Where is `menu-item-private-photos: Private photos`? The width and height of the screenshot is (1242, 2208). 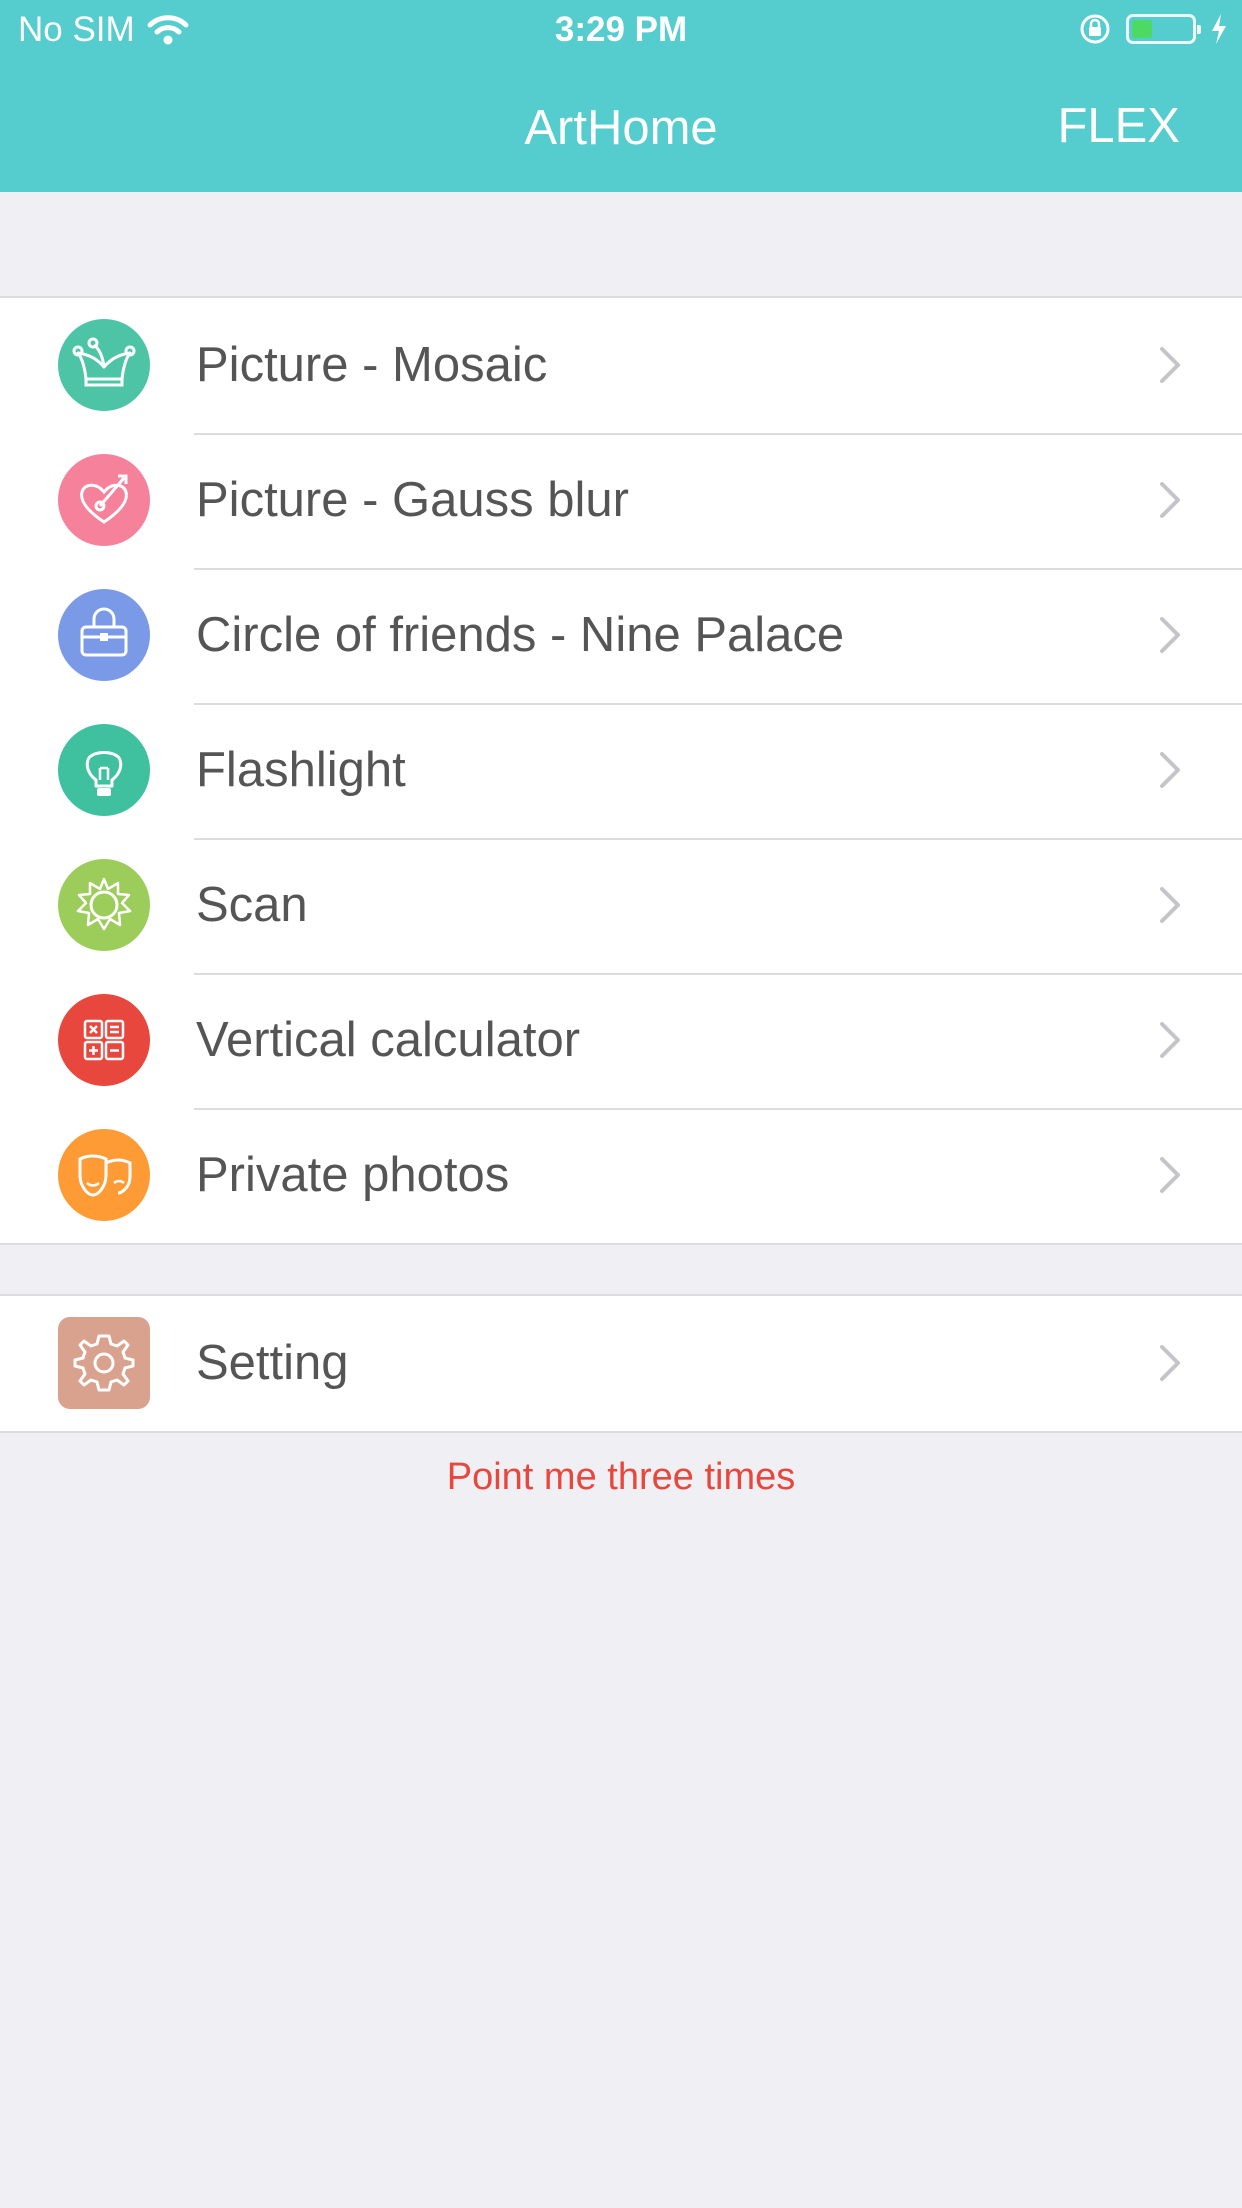
menu-item-private-photos: Private photos is located at coordinates (621, 1175).